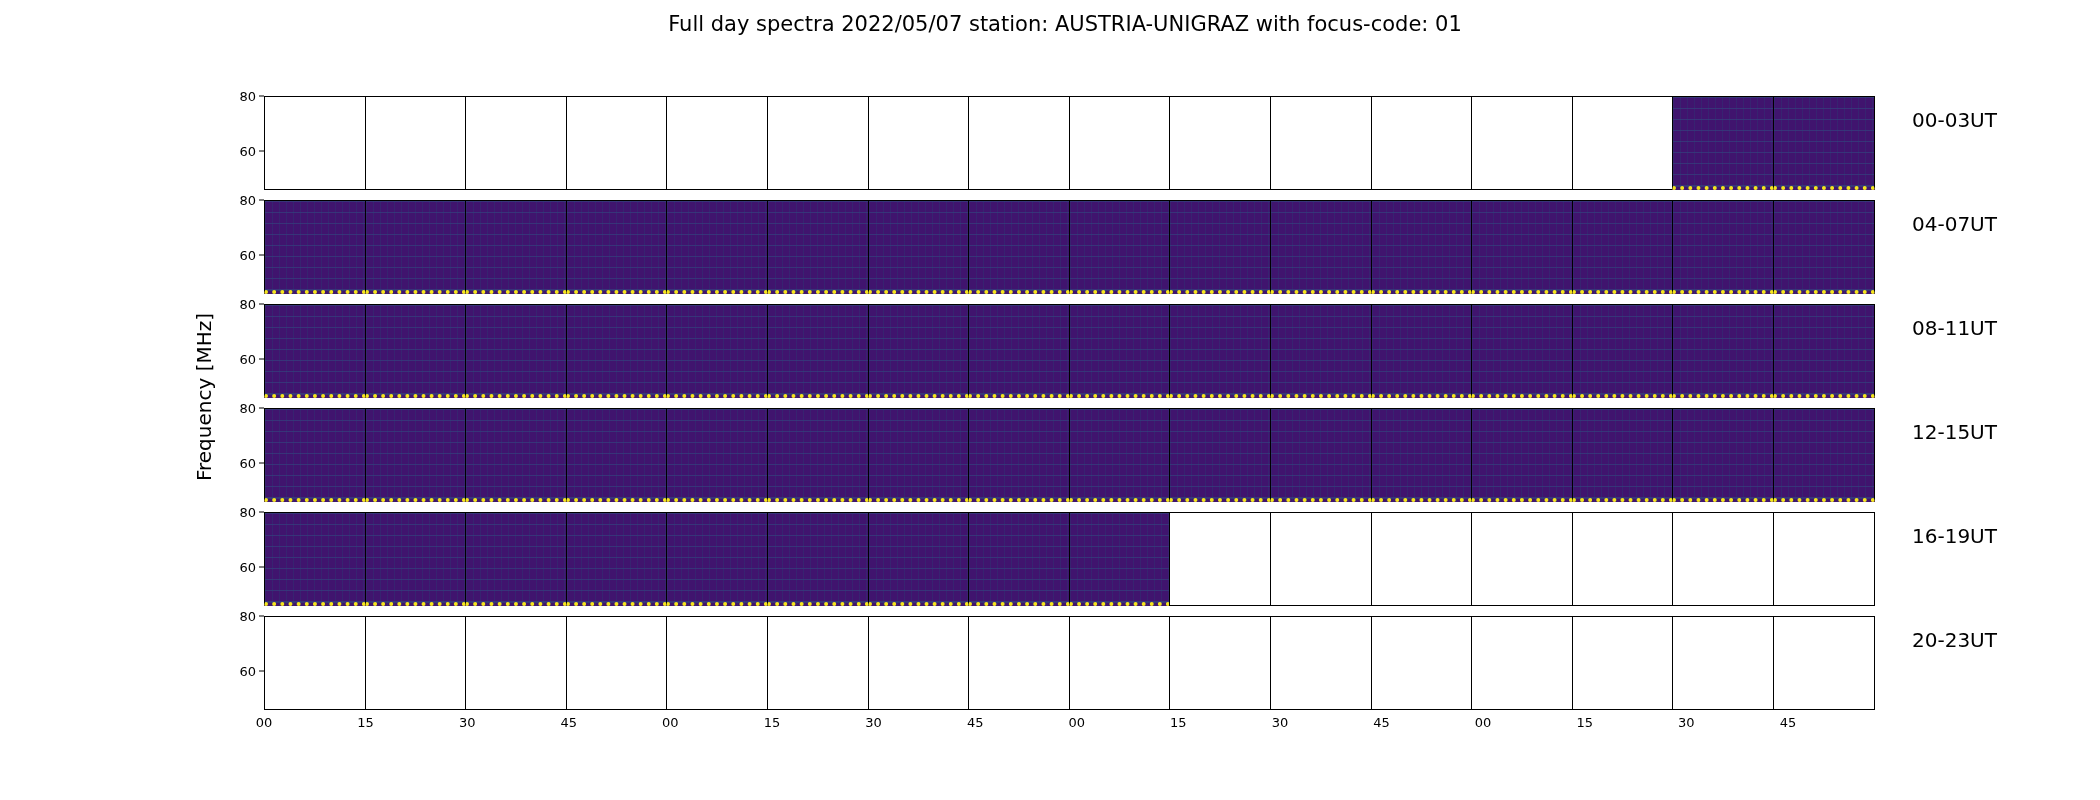 This screenshot has height=800, width=2100. Describe the element at coordinates (1954, 640) in the screenshot. I see `time-range-label: 20-23UT` at that location.